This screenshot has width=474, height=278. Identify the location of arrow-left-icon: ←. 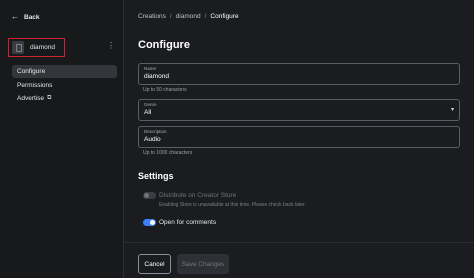
(15, 16).